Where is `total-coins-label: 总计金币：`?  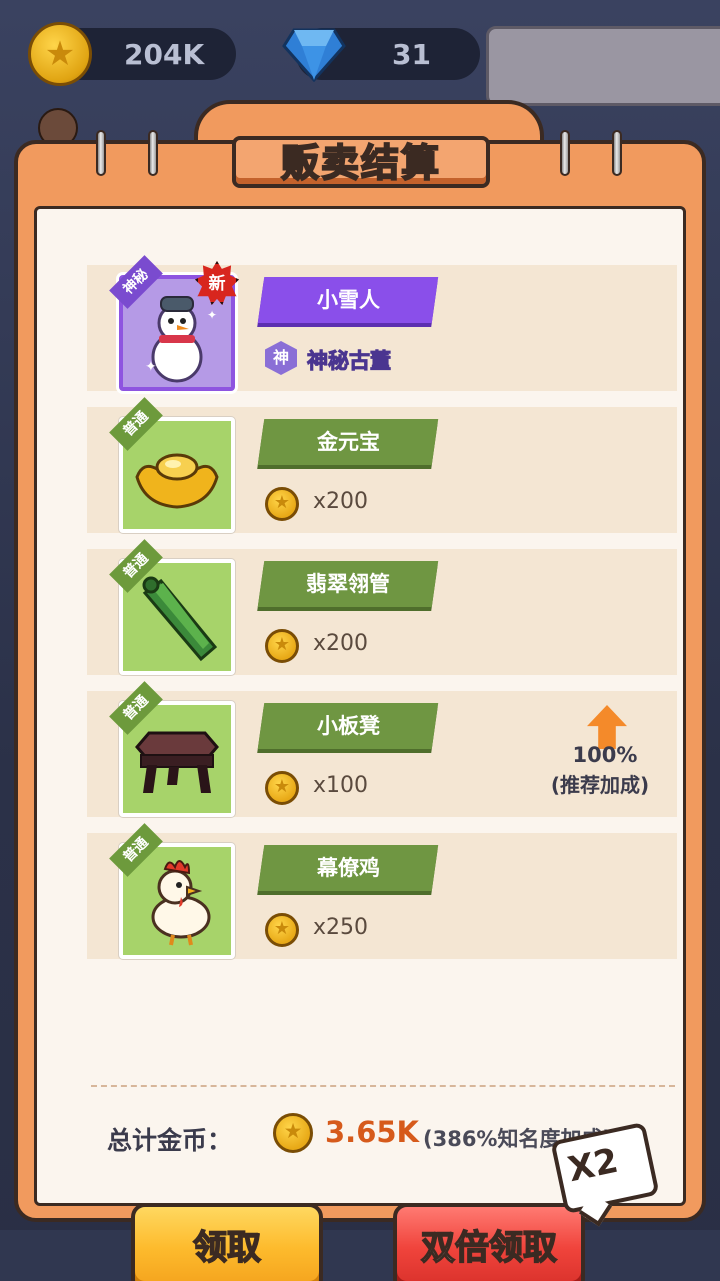
total-coins-label: 总计金币： is located at coordinates (170, 1140).